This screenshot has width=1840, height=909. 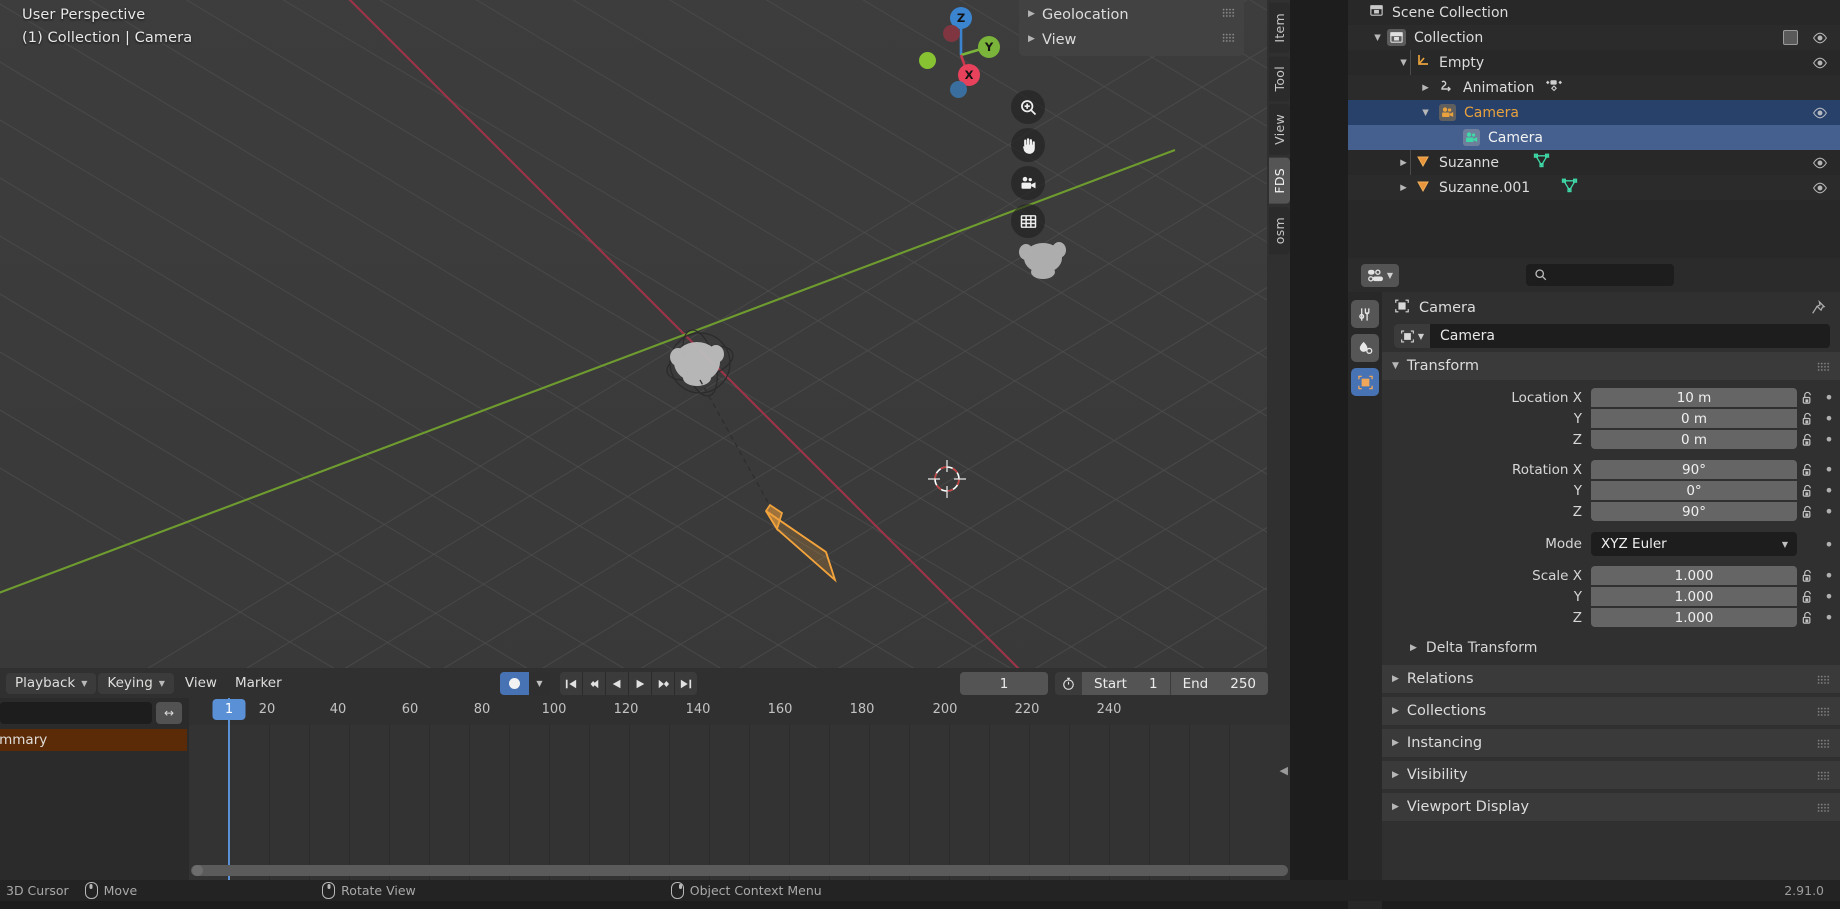 What do you see at coordinates (1004, 683) in the screenshot?
I see `current-frame-field: 1` at bounding box center [1004, 683].